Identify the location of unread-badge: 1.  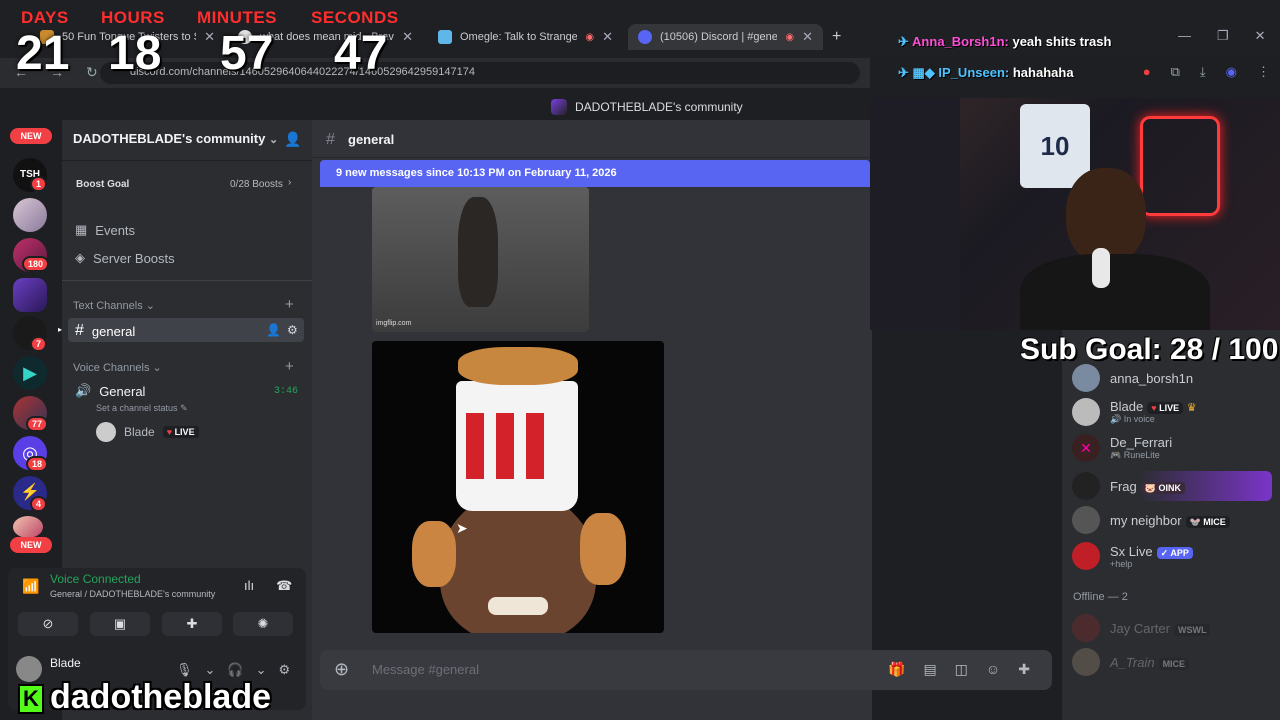
(39, 184).